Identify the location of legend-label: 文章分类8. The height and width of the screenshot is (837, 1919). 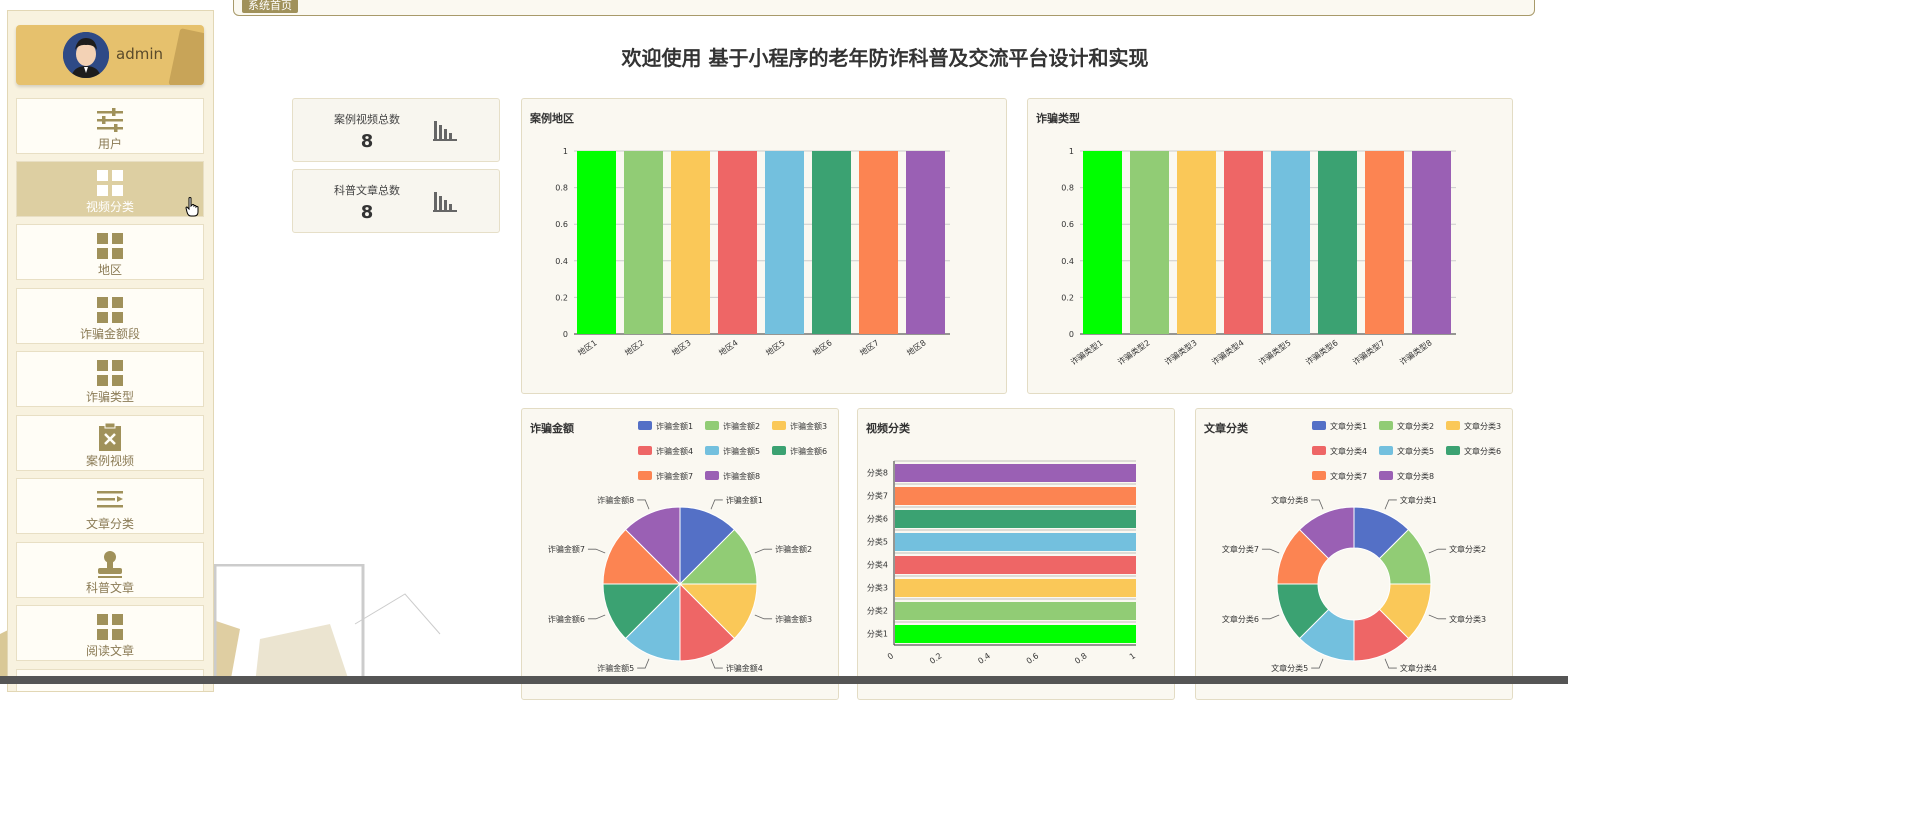
(1415, 476).